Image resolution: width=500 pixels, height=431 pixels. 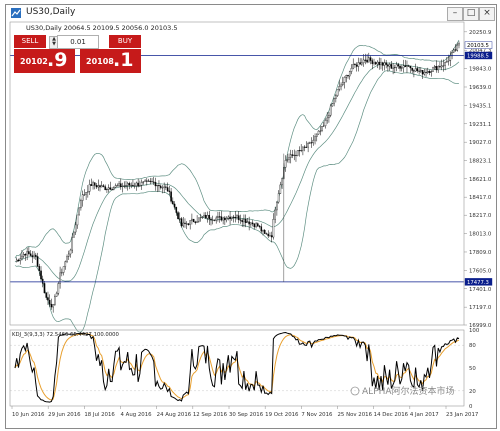 I want to click on price-tick-label: 20250.9, so click(x=480, y=33).